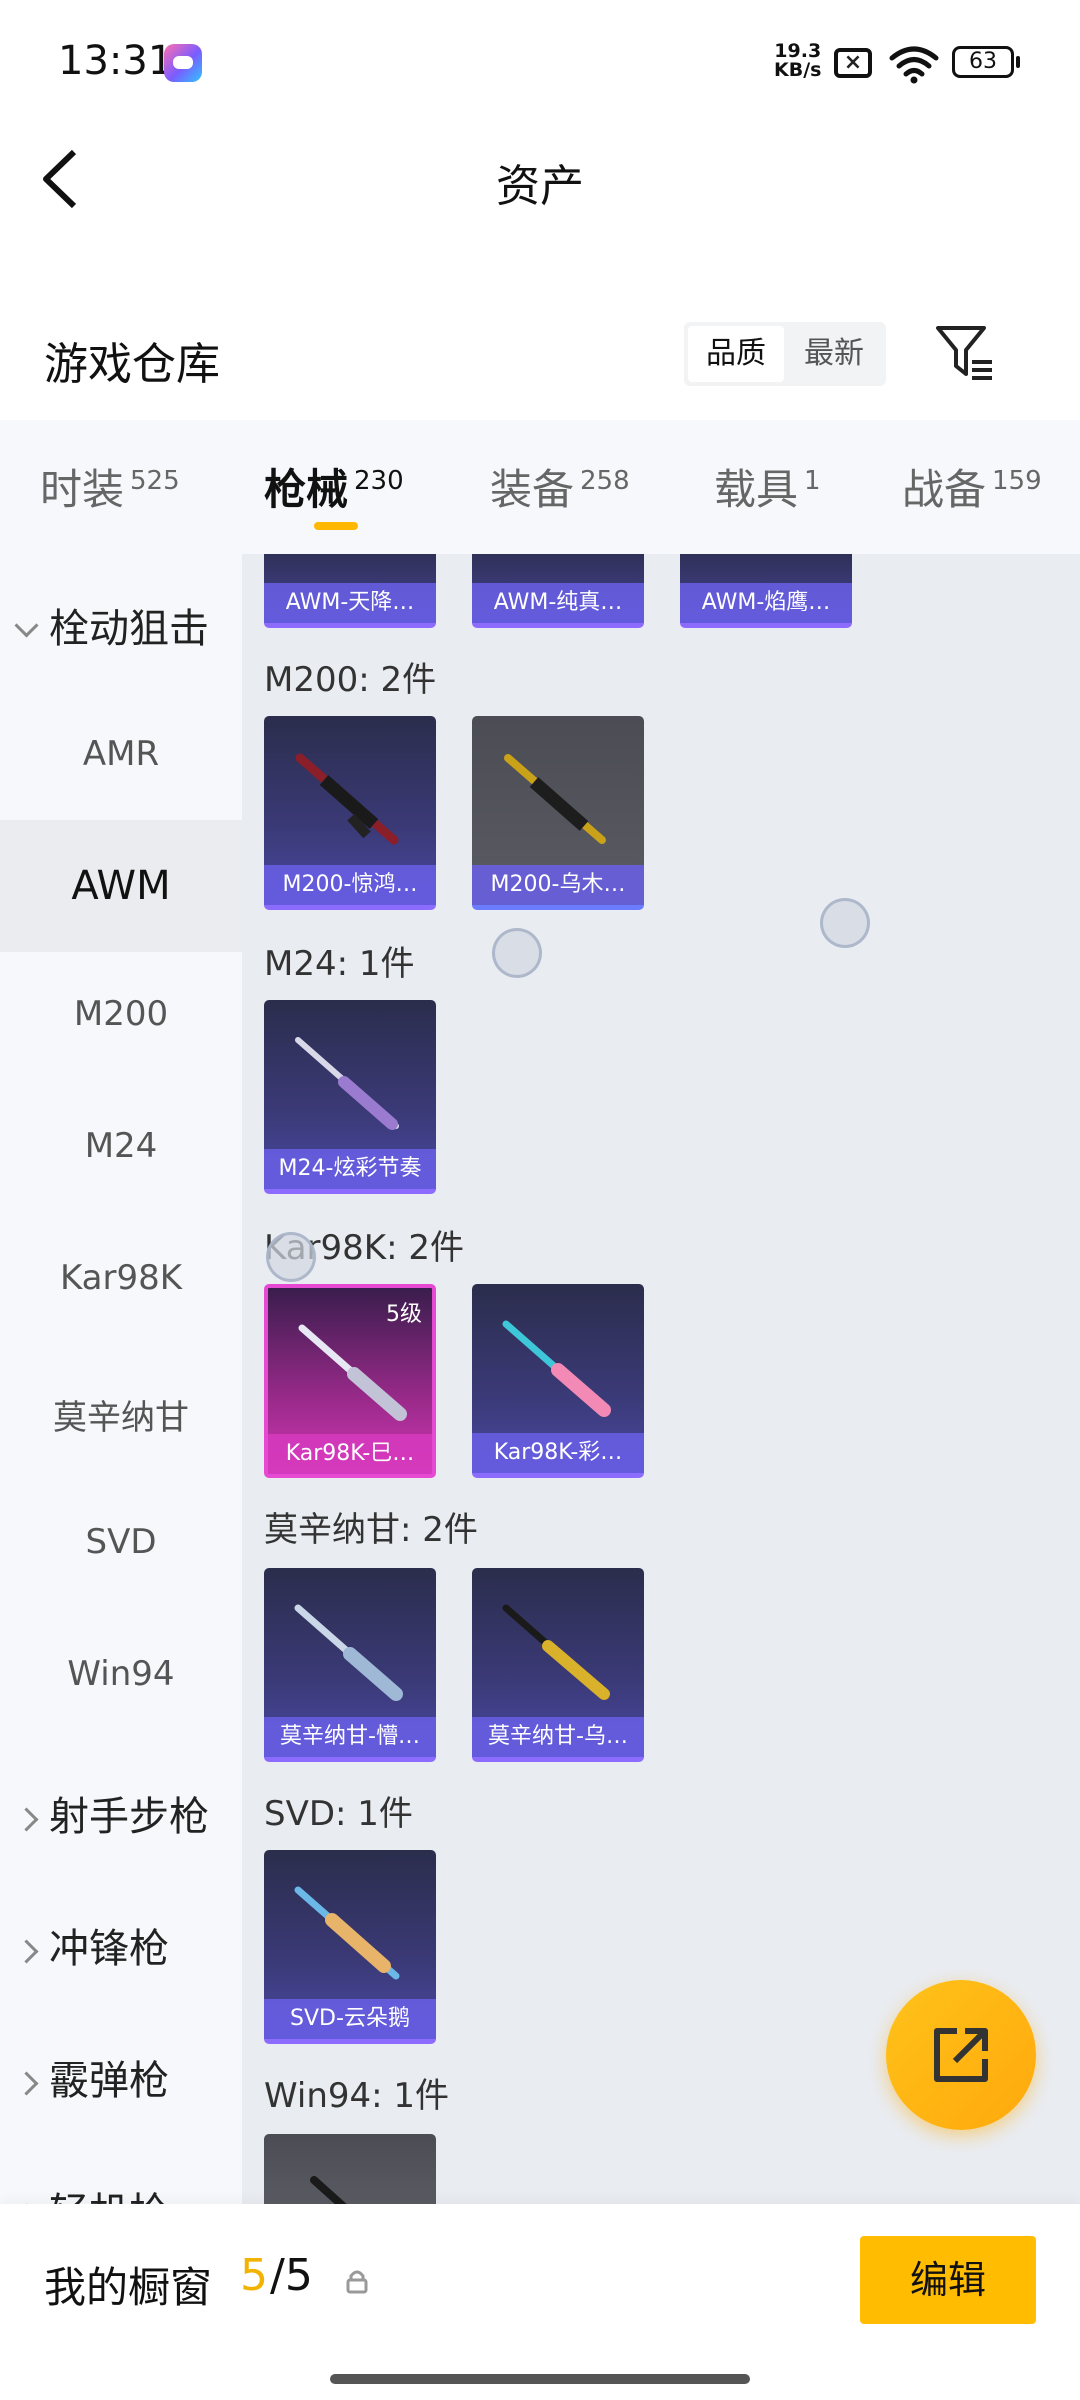 The image size is (1080, 2400). I want to click on showcase-label: 我的橱窗, so click(128, 2287).